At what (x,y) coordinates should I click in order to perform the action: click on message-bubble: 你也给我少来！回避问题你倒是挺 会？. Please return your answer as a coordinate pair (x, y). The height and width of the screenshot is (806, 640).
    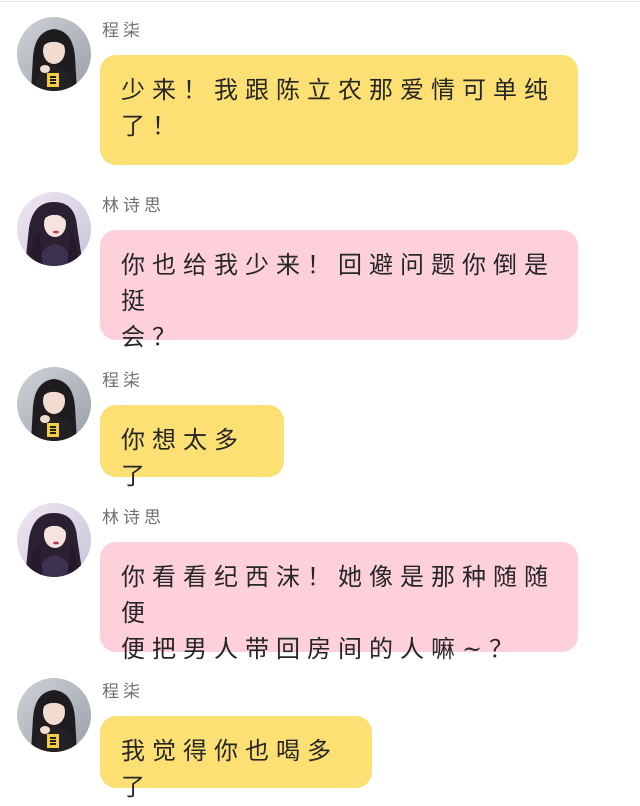
    Looking at the image, I should click on (339, 290).